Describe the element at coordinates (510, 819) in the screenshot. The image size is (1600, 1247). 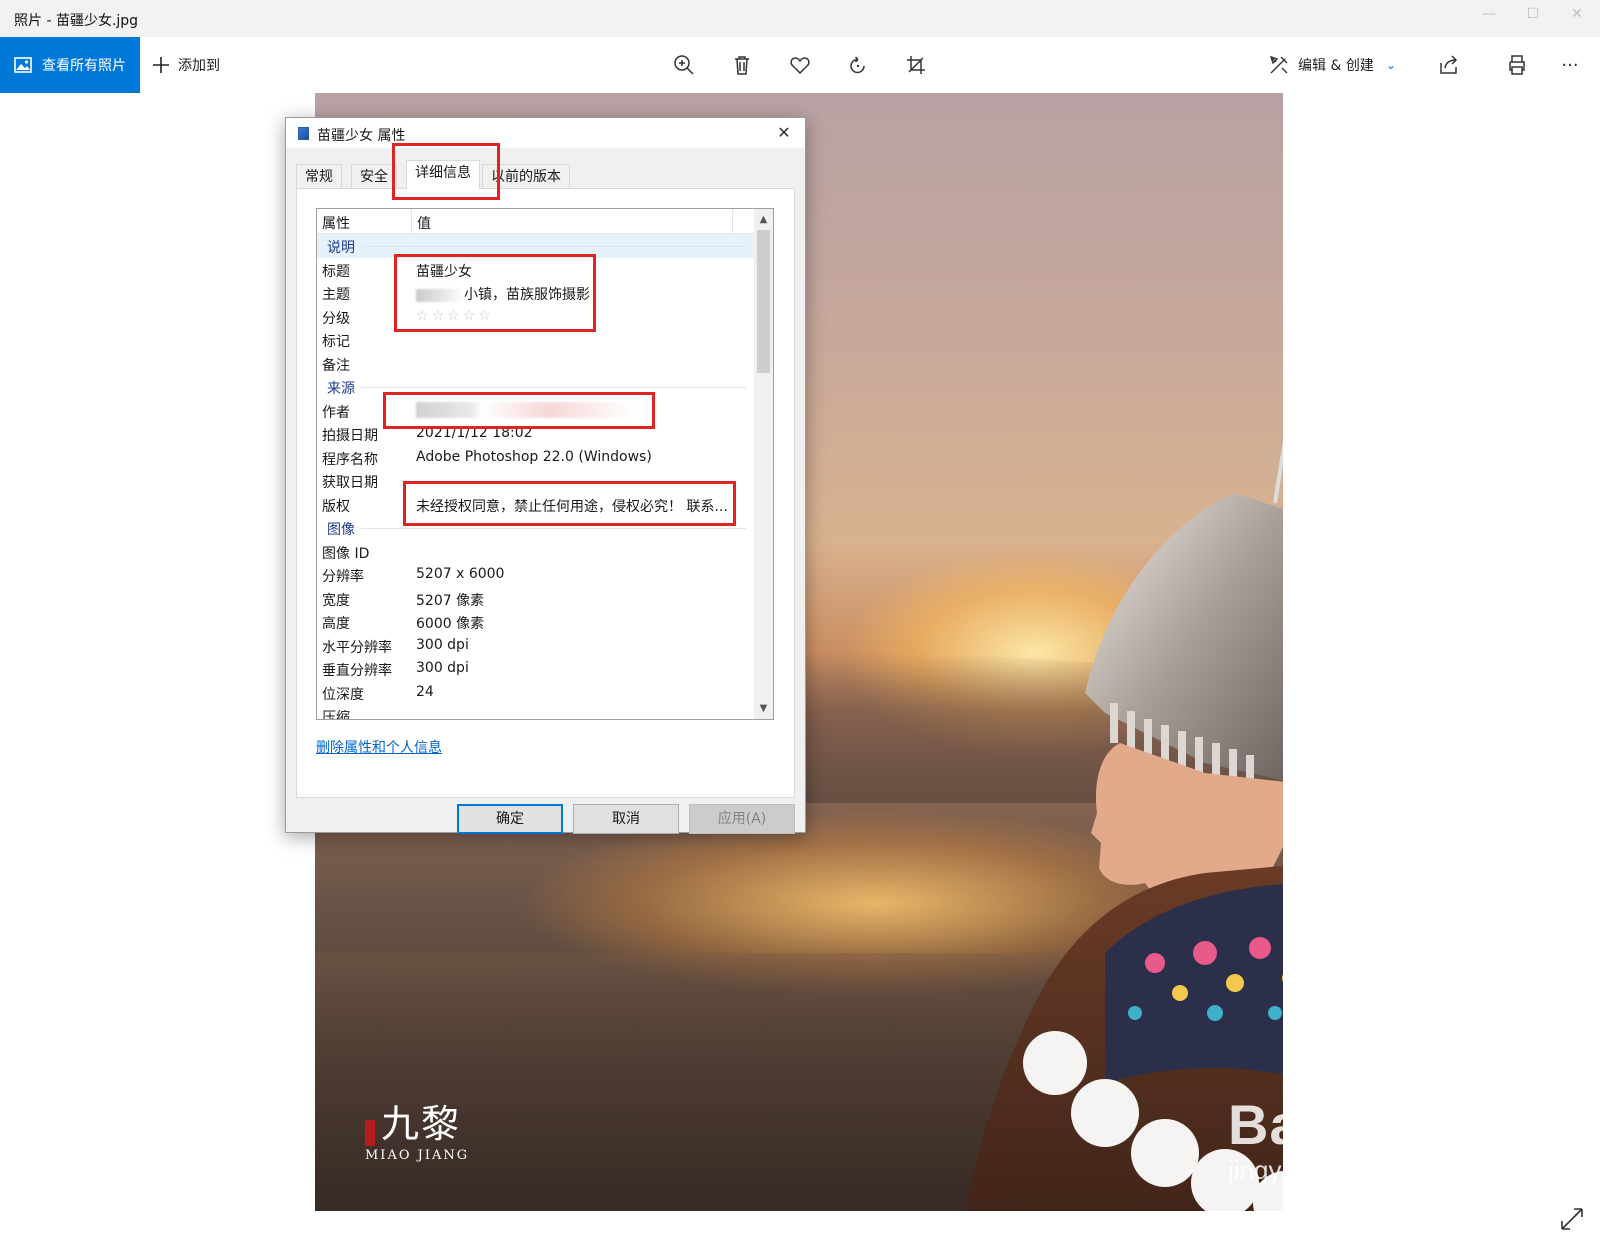
I see `ok-button: 确定` at that location.